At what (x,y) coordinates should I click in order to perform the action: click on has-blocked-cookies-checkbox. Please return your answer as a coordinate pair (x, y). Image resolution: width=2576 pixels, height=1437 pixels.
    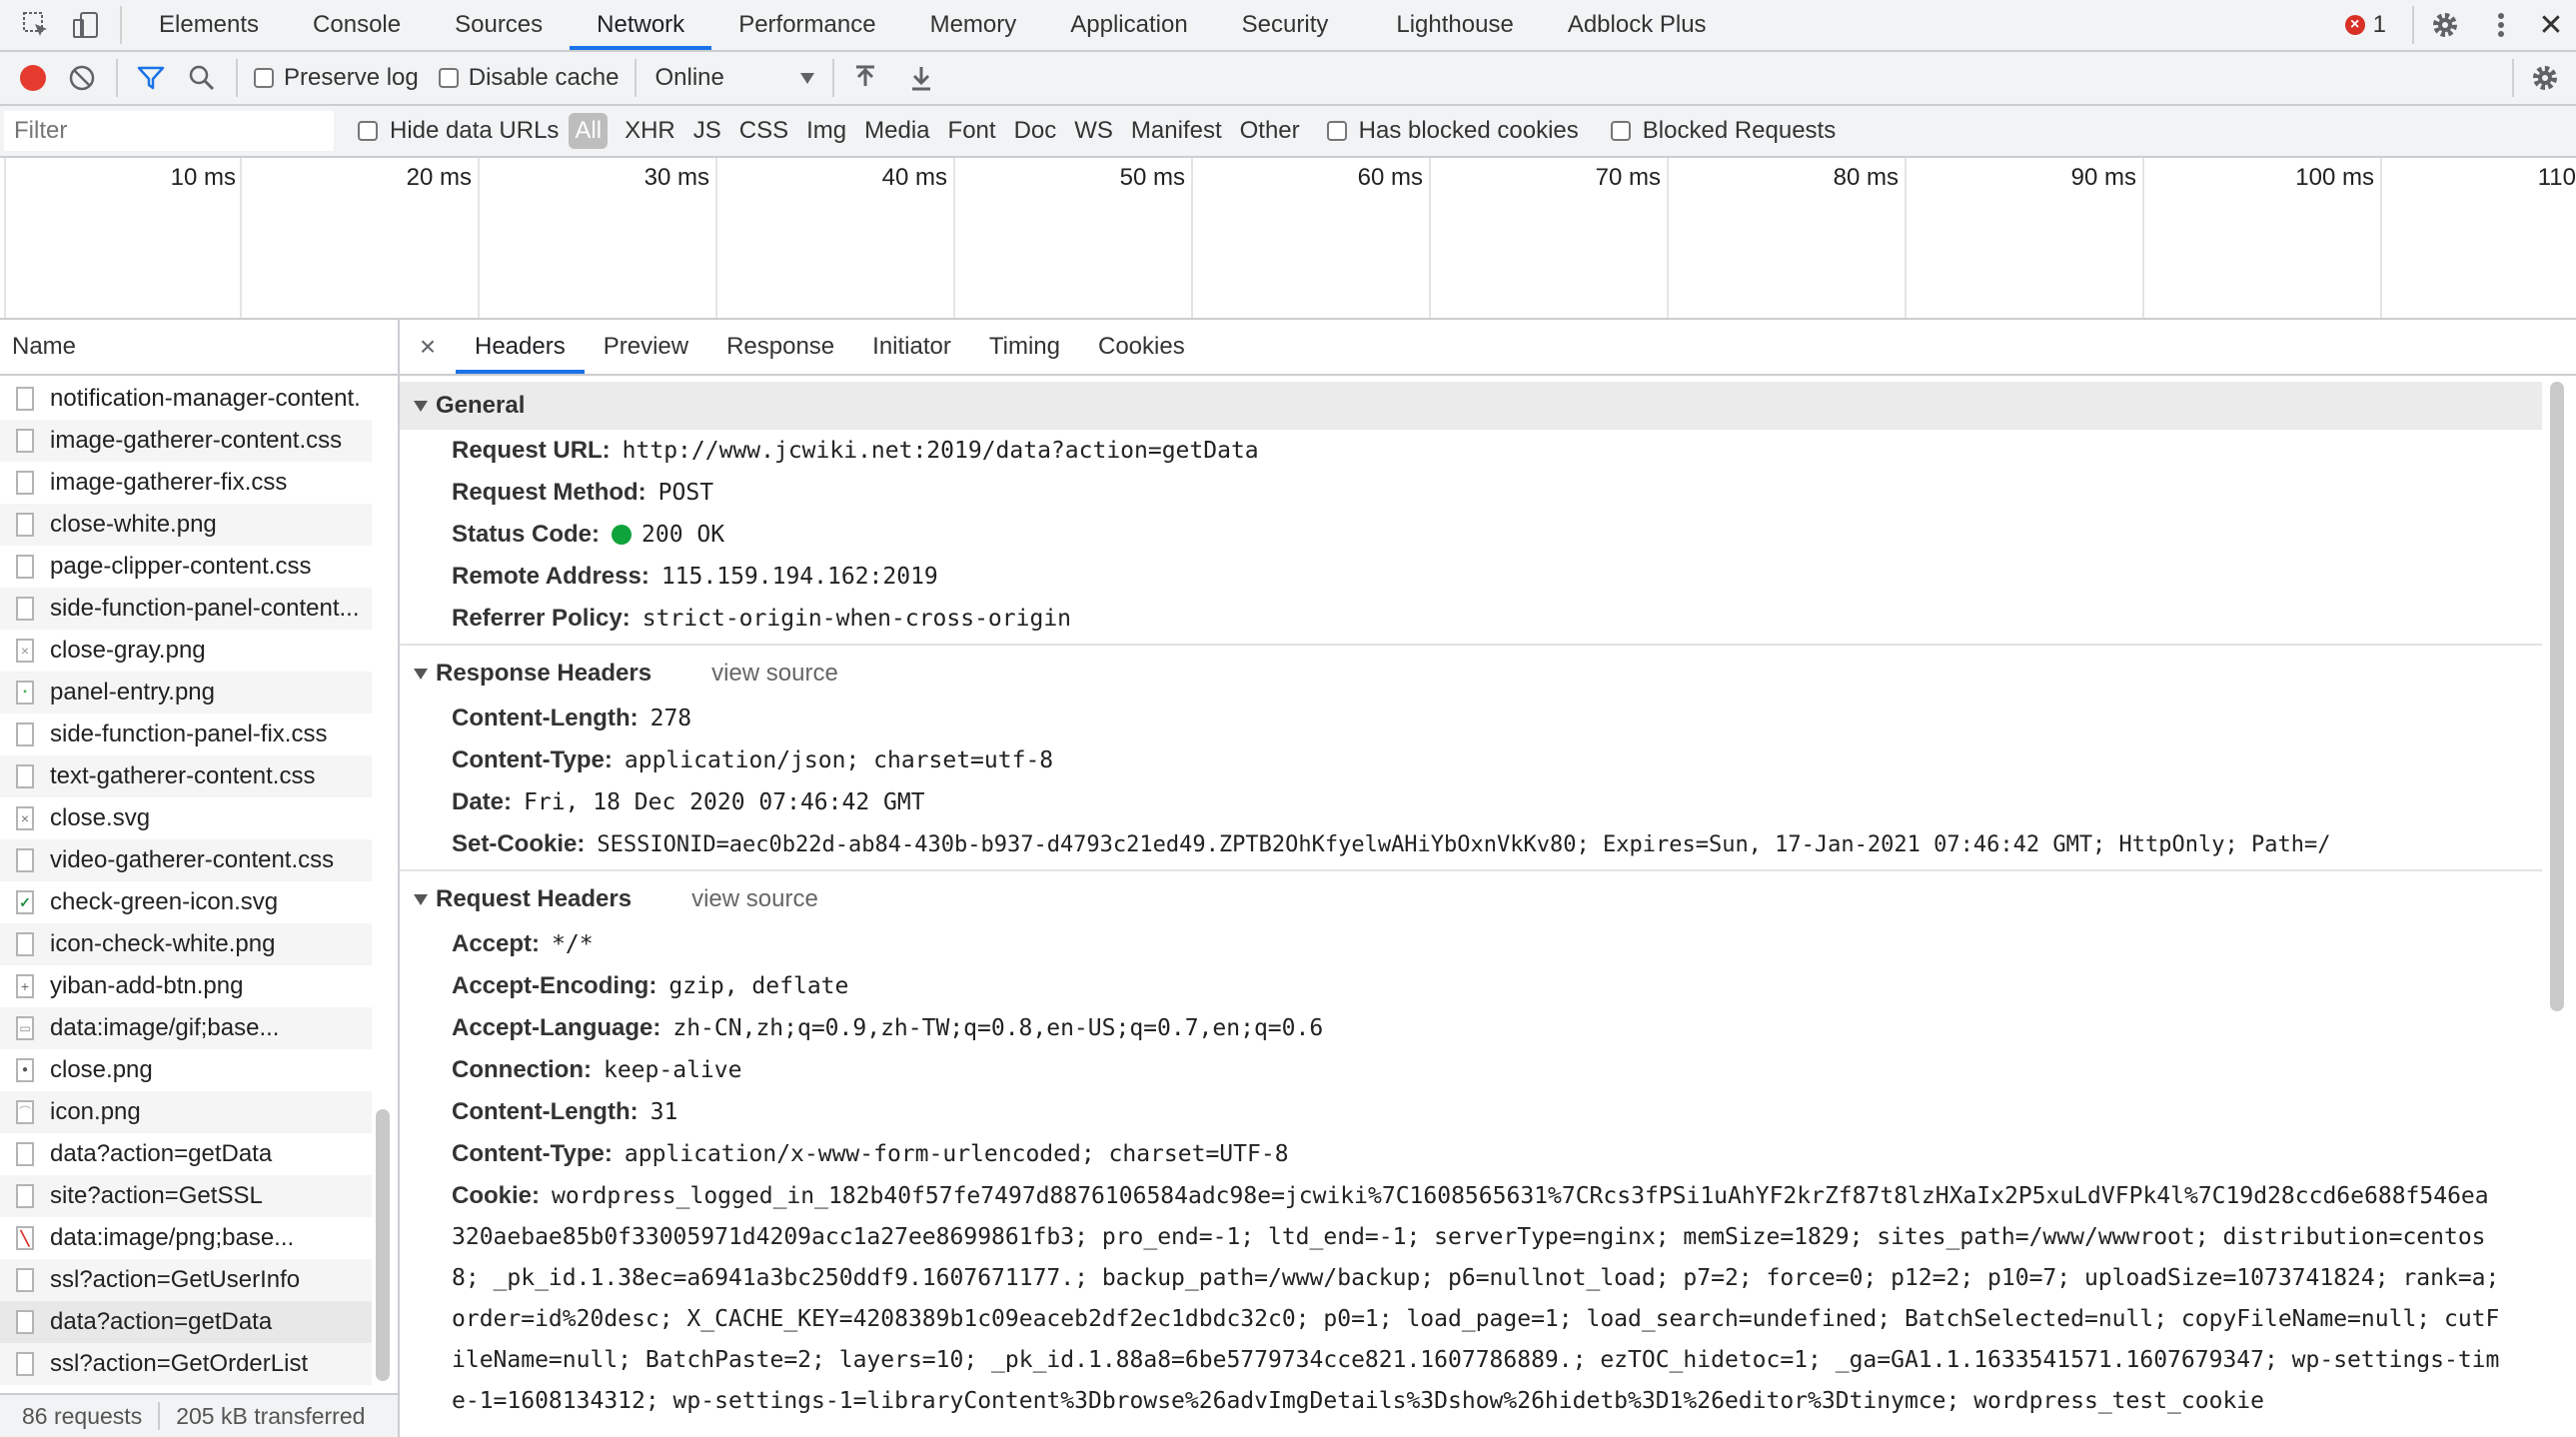
    Looking at the image, I should click on (1336, 131).